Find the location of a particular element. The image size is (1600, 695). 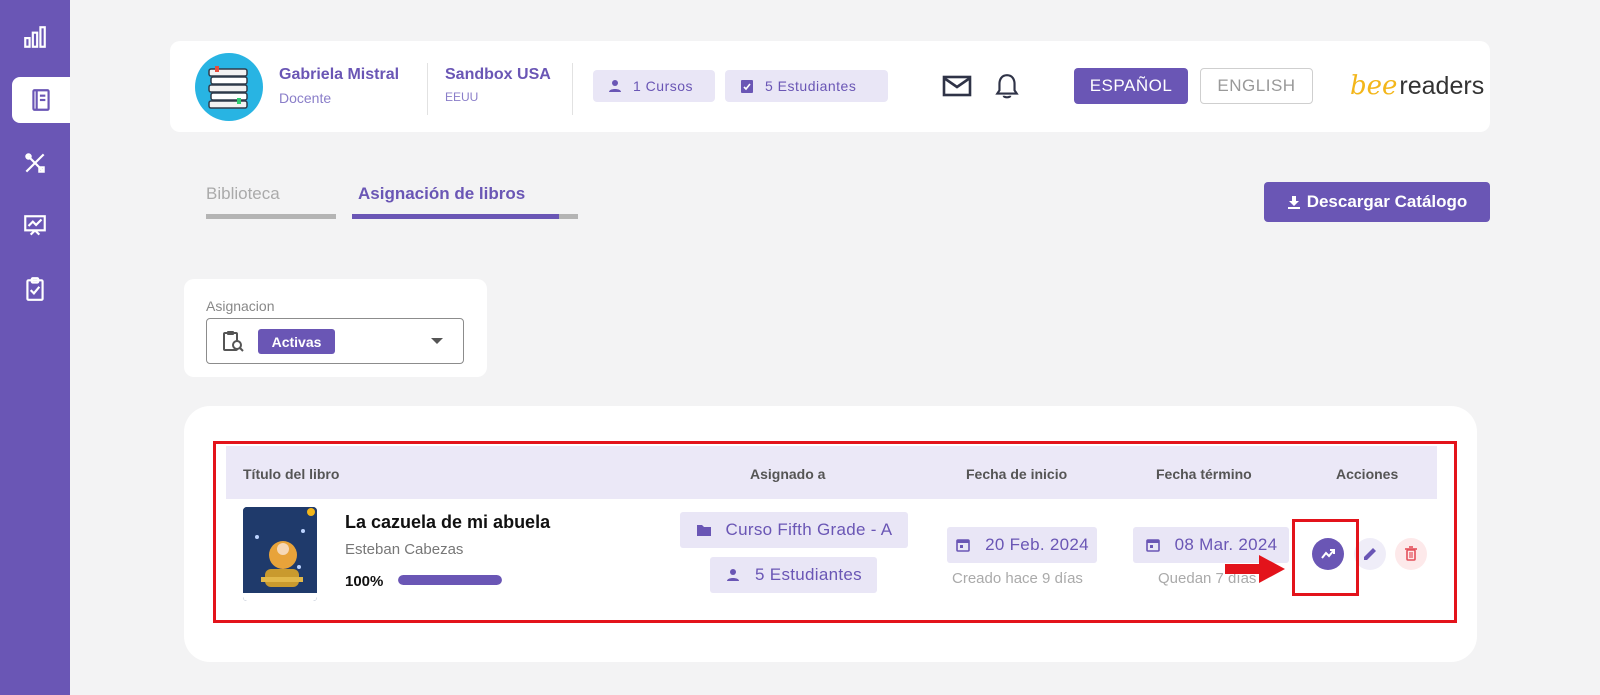

courses-chip: 1 Cursos is located at coordinates (654, 86).